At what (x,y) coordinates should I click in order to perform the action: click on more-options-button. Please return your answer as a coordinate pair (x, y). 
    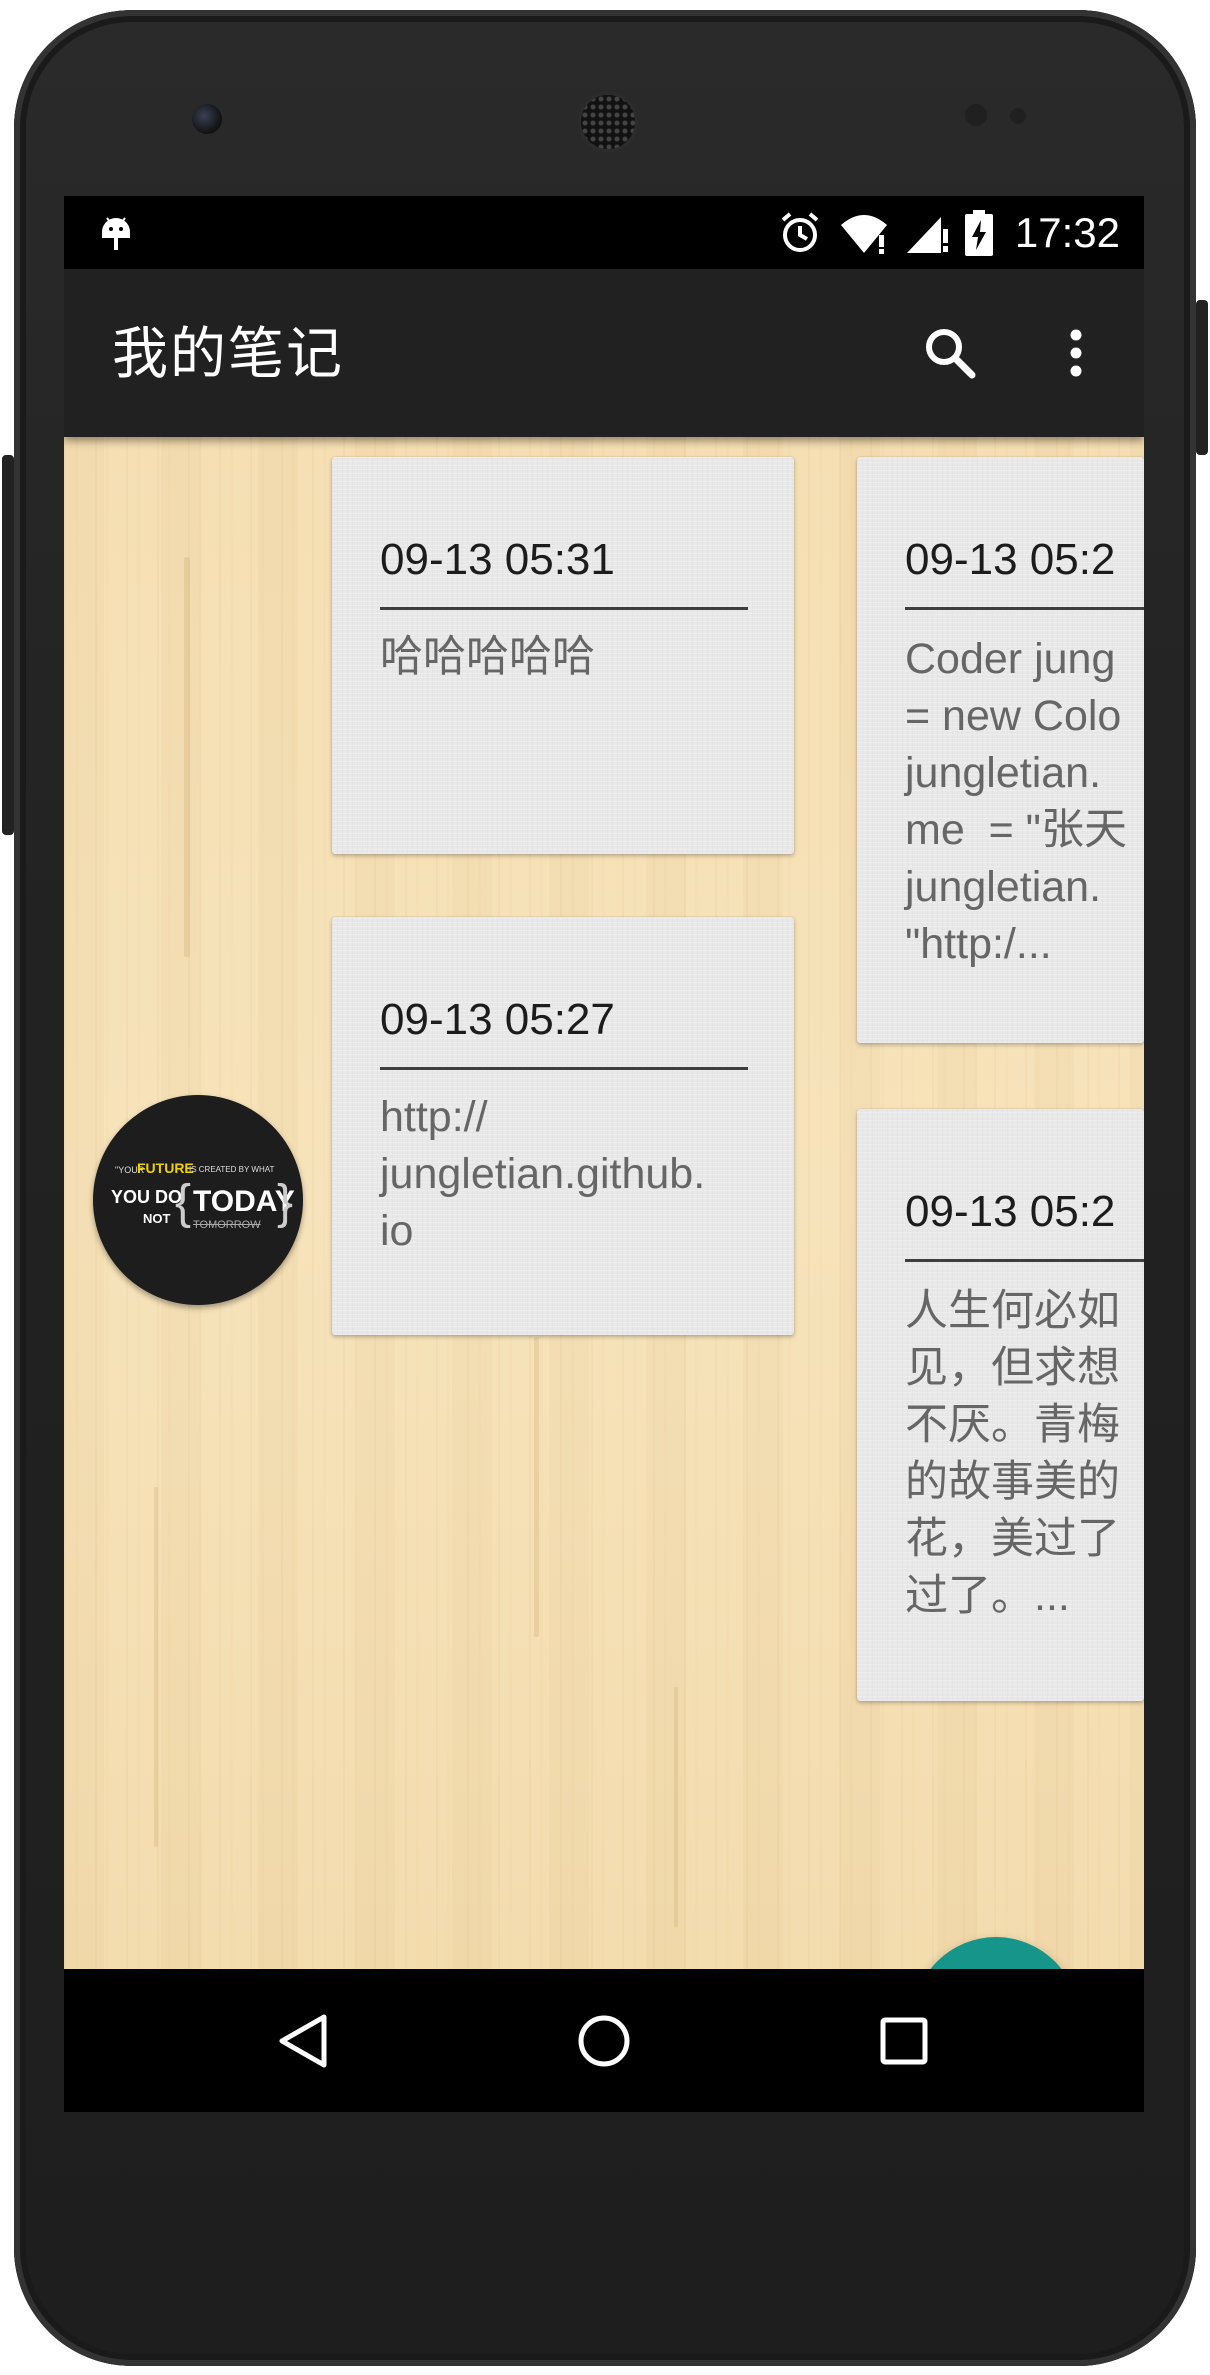
    Looking at the image, I should click on (1076, 353).